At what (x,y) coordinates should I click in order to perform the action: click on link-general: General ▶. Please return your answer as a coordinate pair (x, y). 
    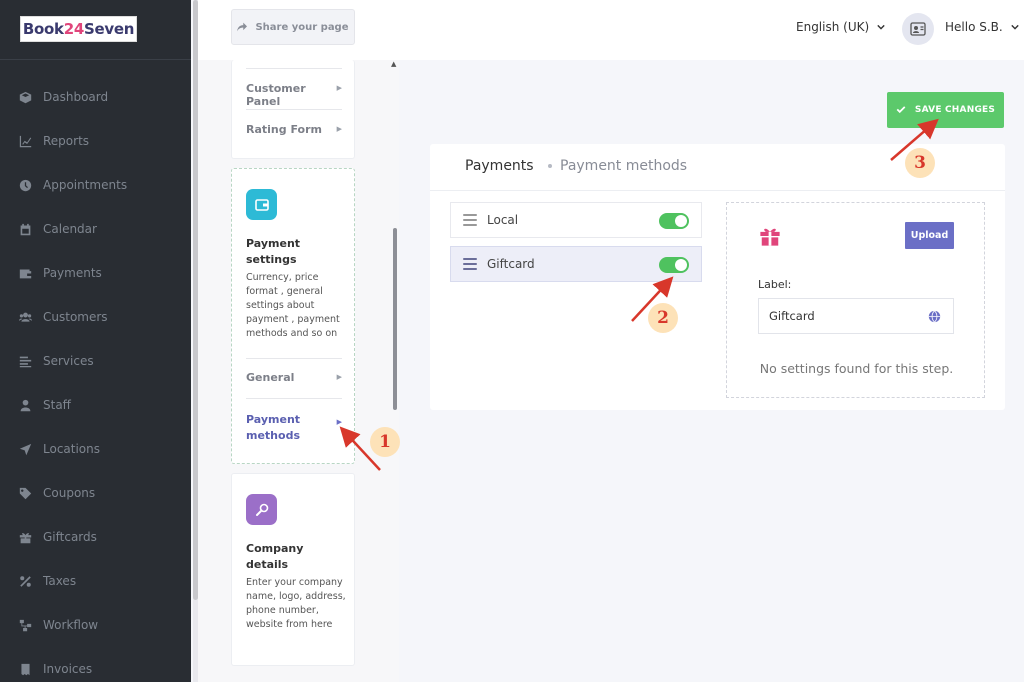
    Looking at the image, I should click on (294, 377).